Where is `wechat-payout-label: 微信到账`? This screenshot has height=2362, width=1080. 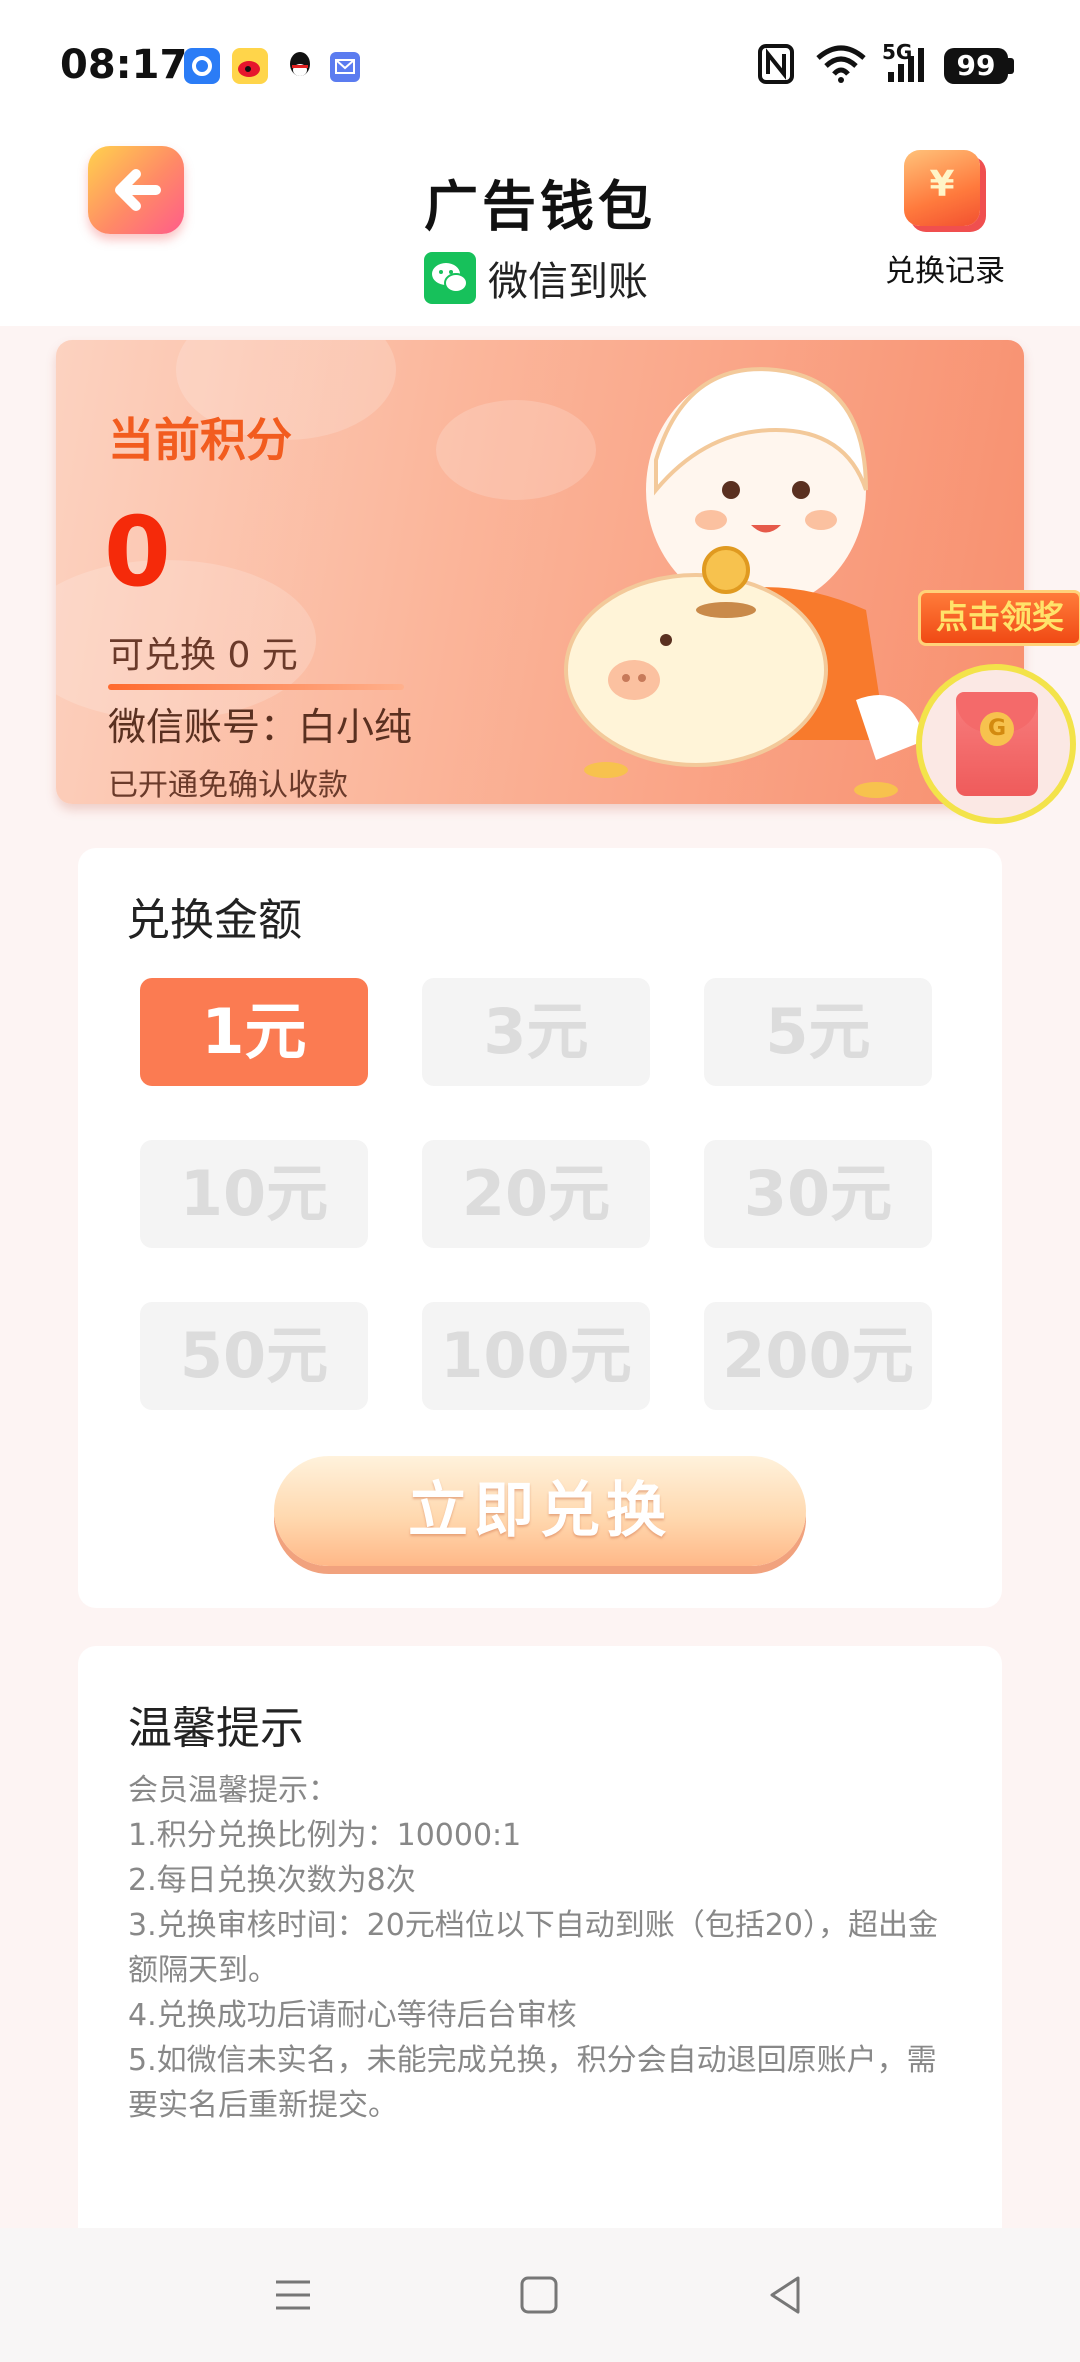
wechat-payout-label: 微信到账 is located at coordinates (568, 282).